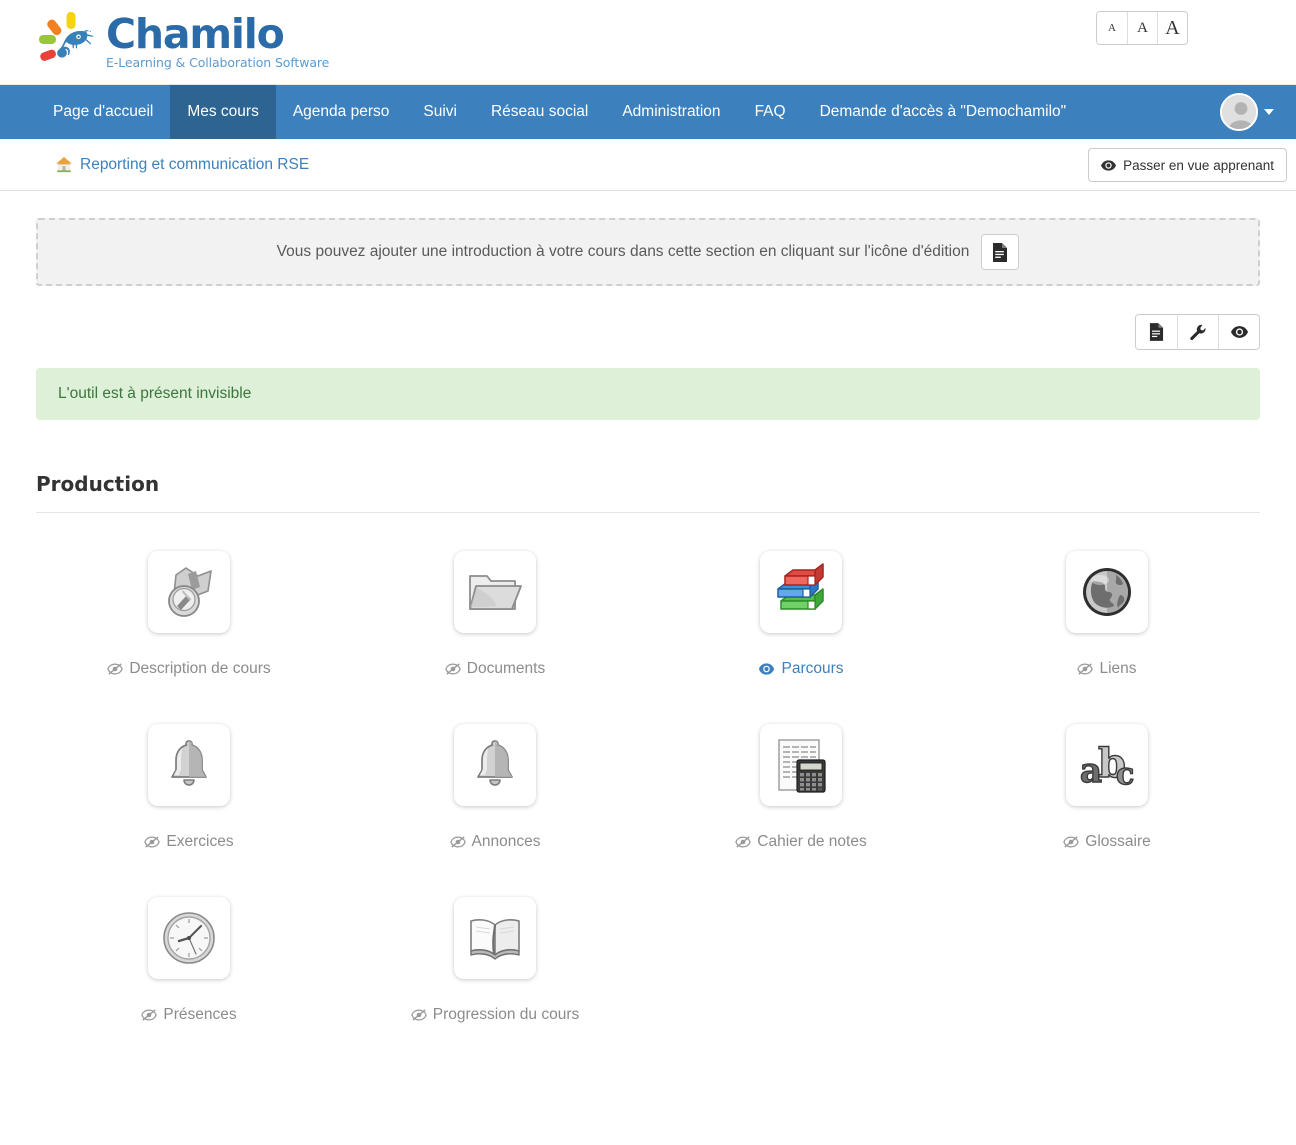 Image resolution: width=1296 pixels, height=1145 pixels. I want to click on gradebook-calculator-icon, so click(802, 766).